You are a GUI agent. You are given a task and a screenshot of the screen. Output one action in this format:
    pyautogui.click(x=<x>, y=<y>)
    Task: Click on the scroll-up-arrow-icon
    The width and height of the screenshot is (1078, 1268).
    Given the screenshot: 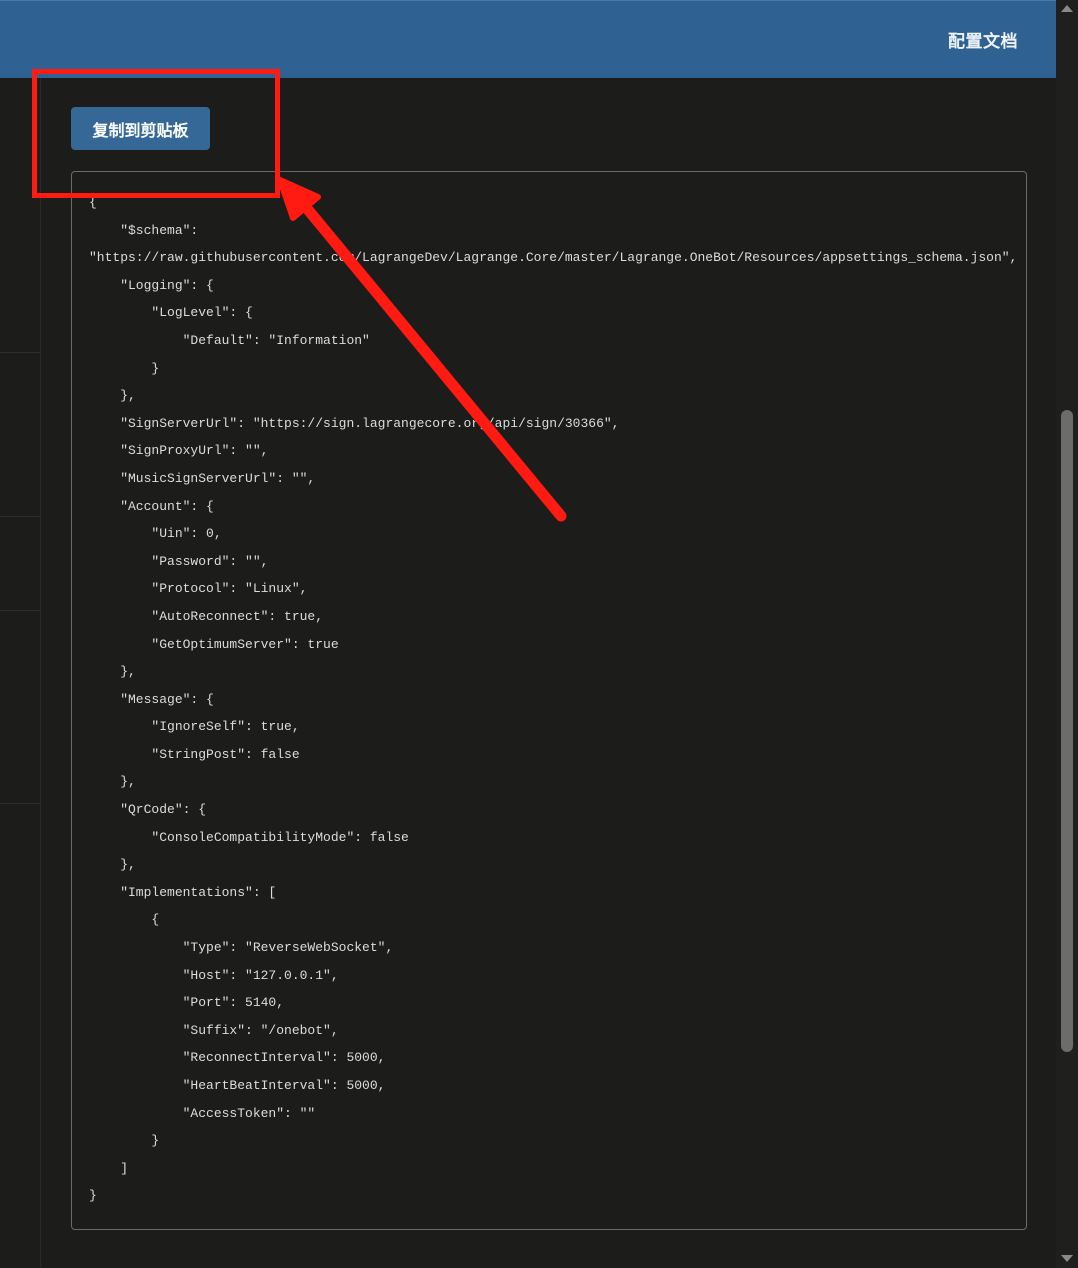 What is the action you would take?
    pyautogui.click(x=1067, y=8)
    